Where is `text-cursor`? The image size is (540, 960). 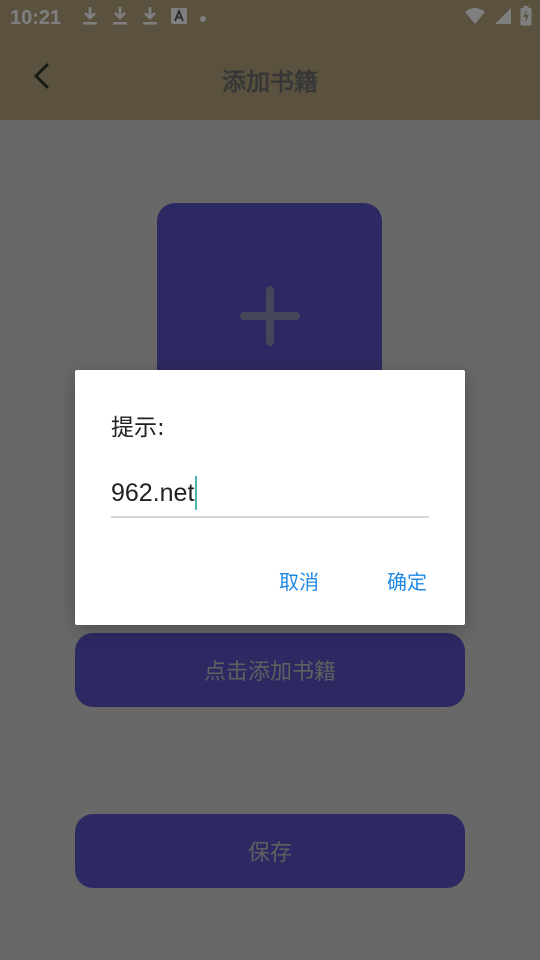
text-cursor is located at coordinates (196, 493).